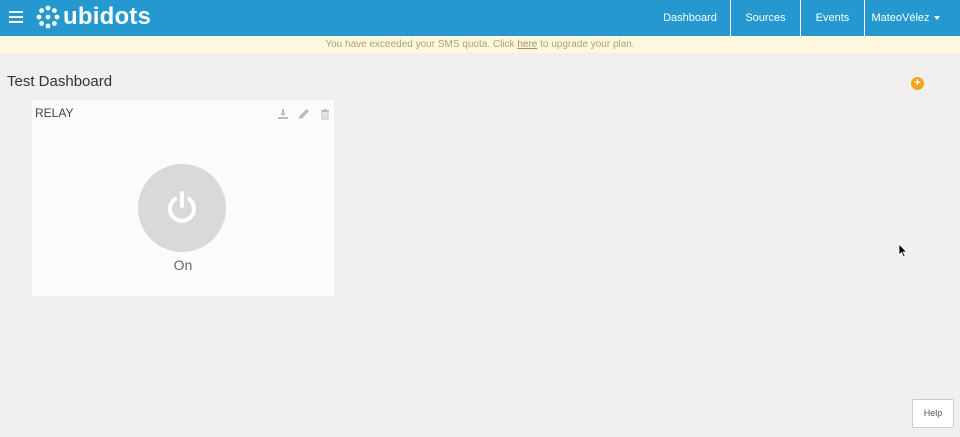  Describe the element at coordinates (421, 44) in the screenshot. I see `quota-text-before: You have exceeded your SMS quota. Click` at that location.